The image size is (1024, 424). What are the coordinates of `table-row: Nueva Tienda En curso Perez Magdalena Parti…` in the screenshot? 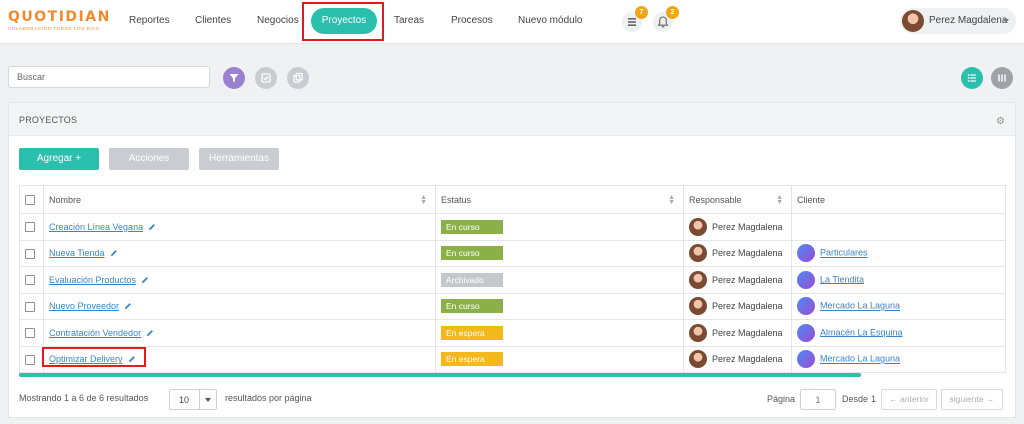 It's located at (512, 253).